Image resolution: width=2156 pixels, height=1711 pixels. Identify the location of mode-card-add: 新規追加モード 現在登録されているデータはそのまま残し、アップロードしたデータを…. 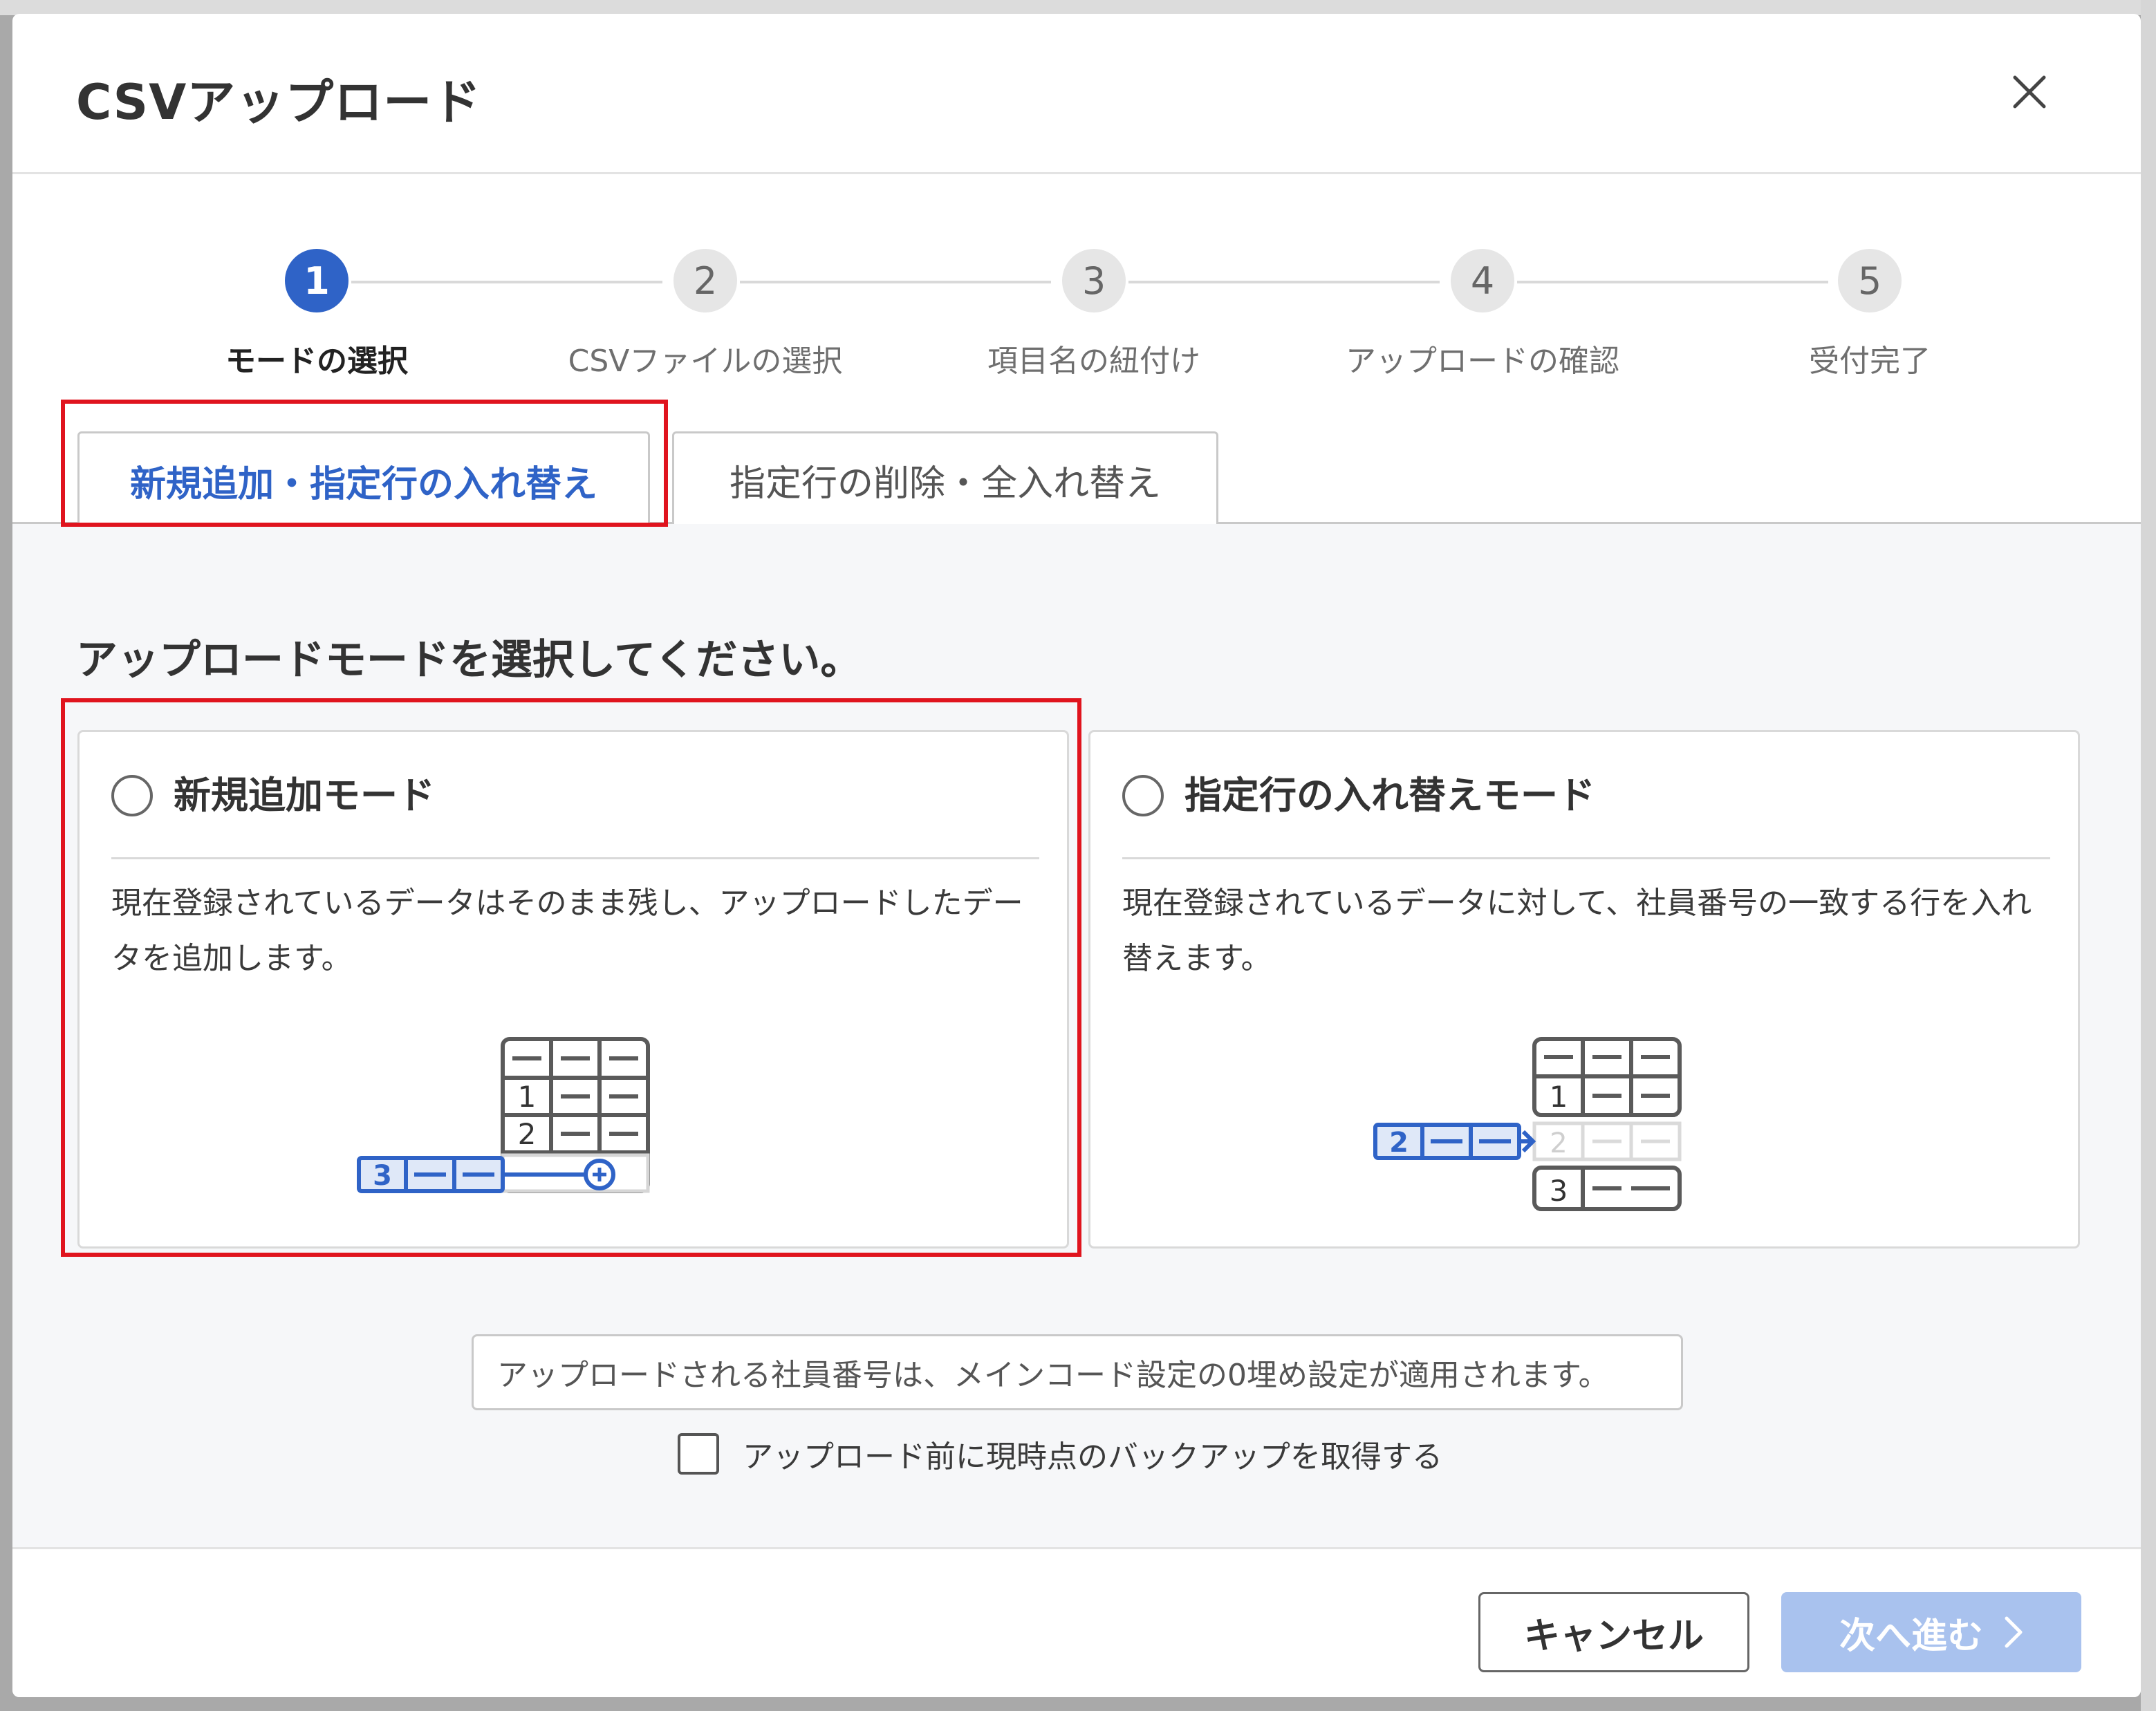
(573, 989).